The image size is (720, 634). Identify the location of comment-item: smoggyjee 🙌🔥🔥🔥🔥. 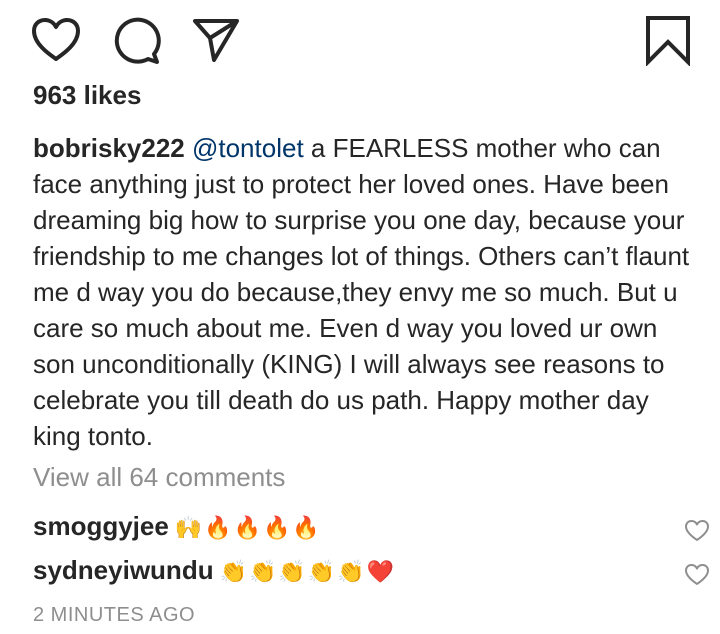
(371, 526).